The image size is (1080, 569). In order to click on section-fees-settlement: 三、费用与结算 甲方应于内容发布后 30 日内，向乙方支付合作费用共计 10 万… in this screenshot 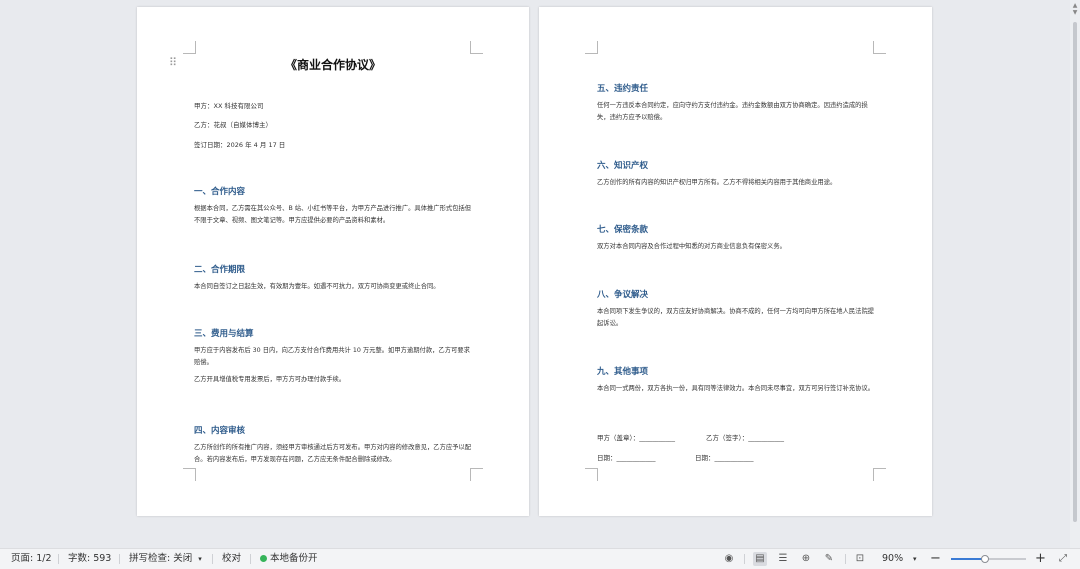, I will do `click(334, 359)`.